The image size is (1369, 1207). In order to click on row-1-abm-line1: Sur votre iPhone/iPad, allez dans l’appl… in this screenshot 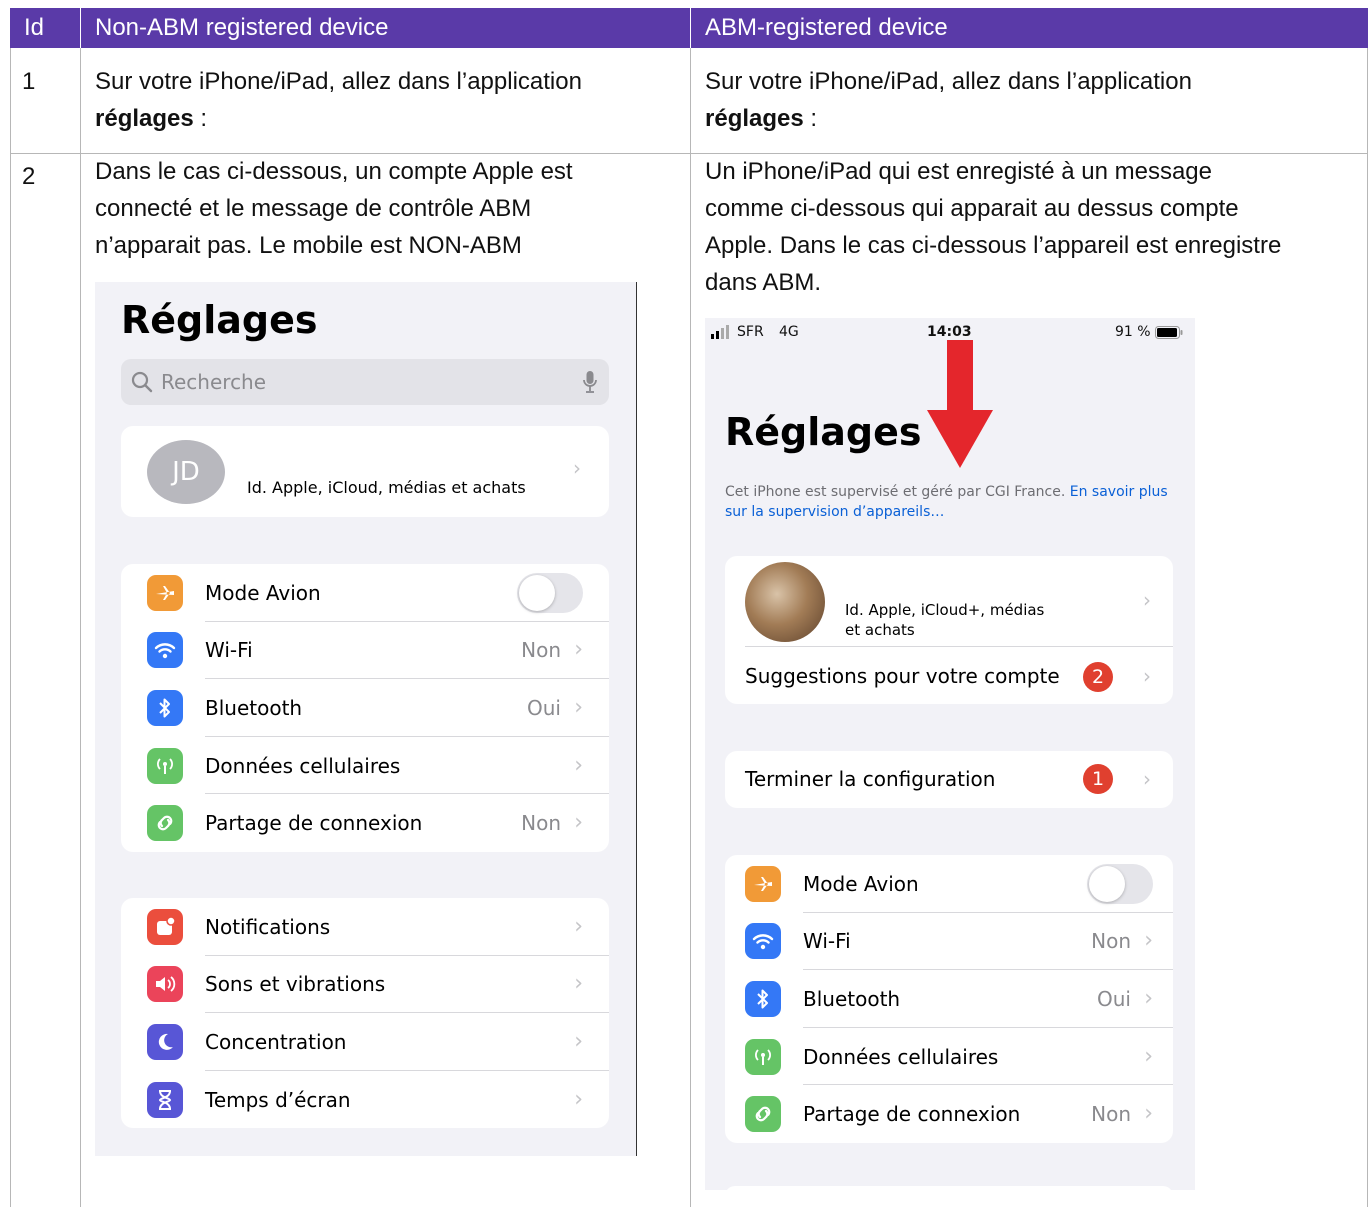, I will do `click(948, 81)`.